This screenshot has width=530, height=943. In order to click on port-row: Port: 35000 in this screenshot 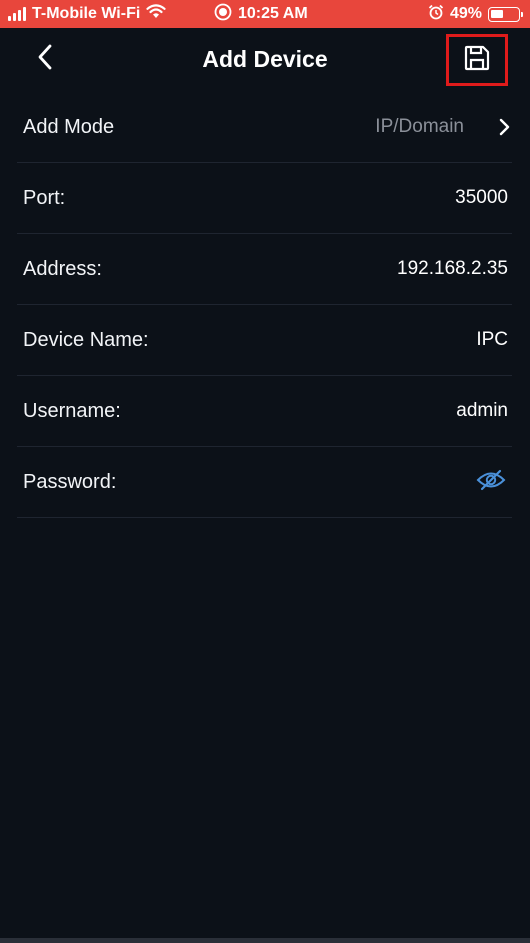, I will do `click(264, 198)`.